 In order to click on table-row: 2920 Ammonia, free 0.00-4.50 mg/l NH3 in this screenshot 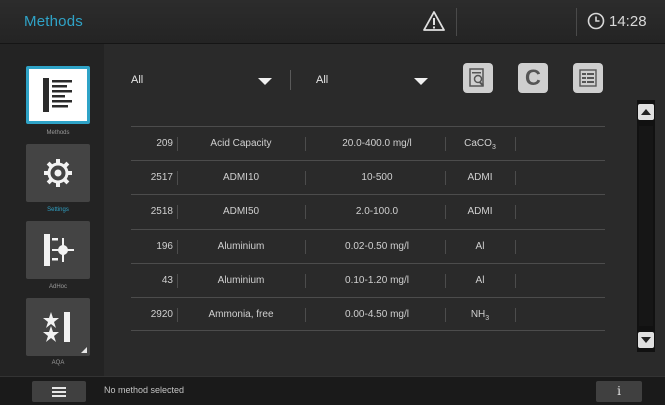, I will do `click(368, 314)`.